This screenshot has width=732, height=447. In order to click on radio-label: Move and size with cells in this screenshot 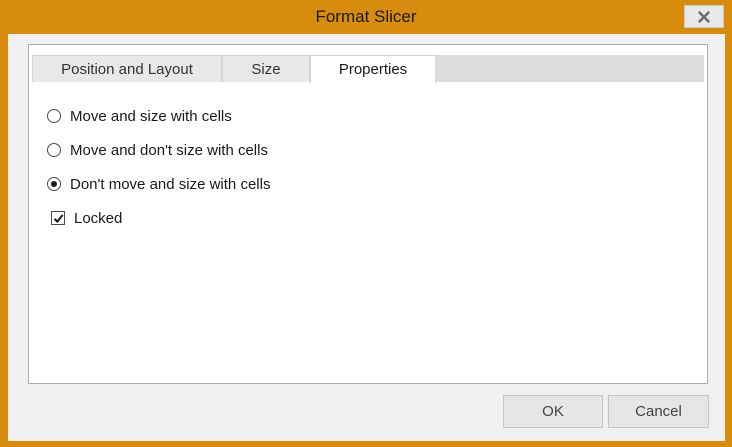, I will do `click(151, 116)`.